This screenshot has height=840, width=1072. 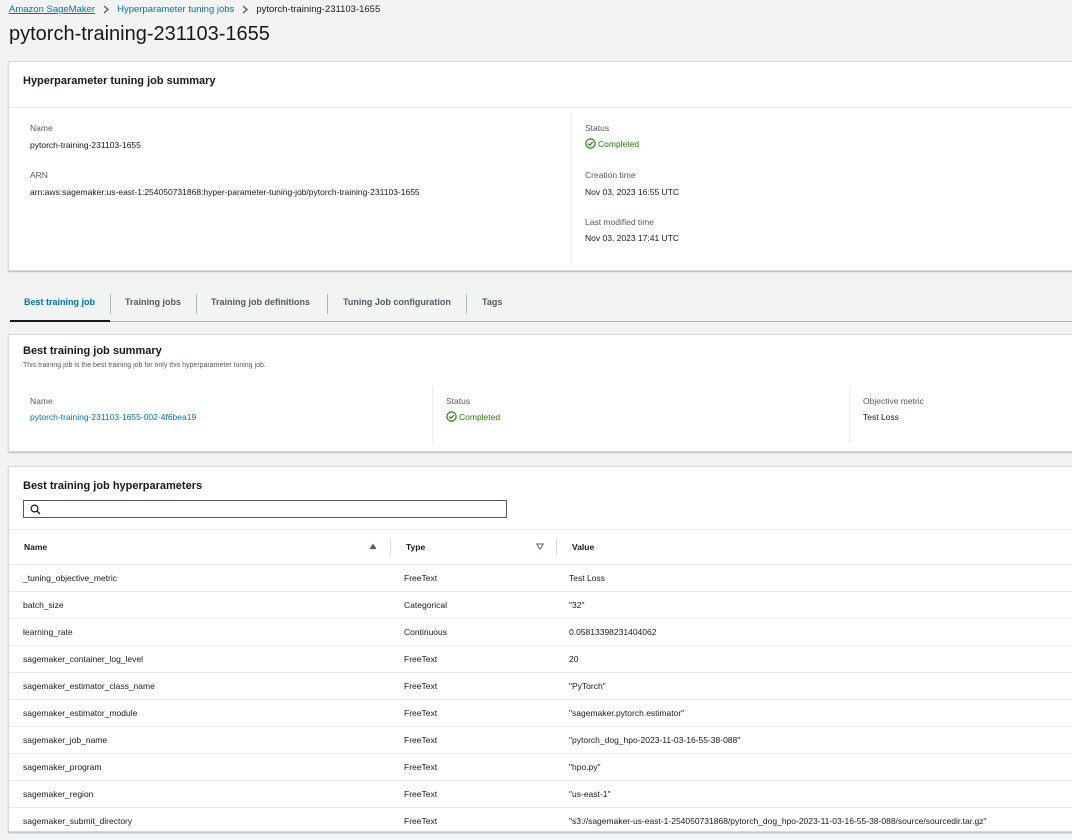 What do you see at coordinates (597, 128) in the screenshot?
I see `status-label: Status` at bounding box center [597, 128].